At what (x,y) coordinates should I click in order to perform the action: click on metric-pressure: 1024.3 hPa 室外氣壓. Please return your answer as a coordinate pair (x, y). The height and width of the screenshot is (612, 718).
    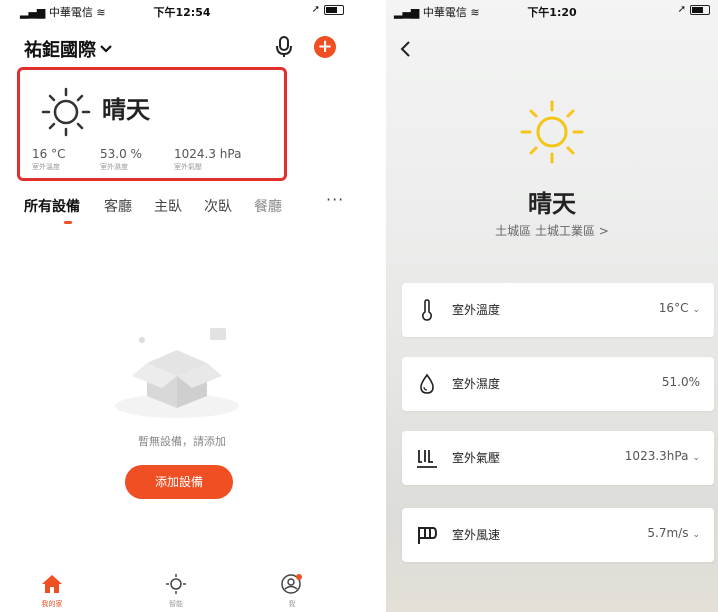
    Looking at the image, I should click on (207, 159).